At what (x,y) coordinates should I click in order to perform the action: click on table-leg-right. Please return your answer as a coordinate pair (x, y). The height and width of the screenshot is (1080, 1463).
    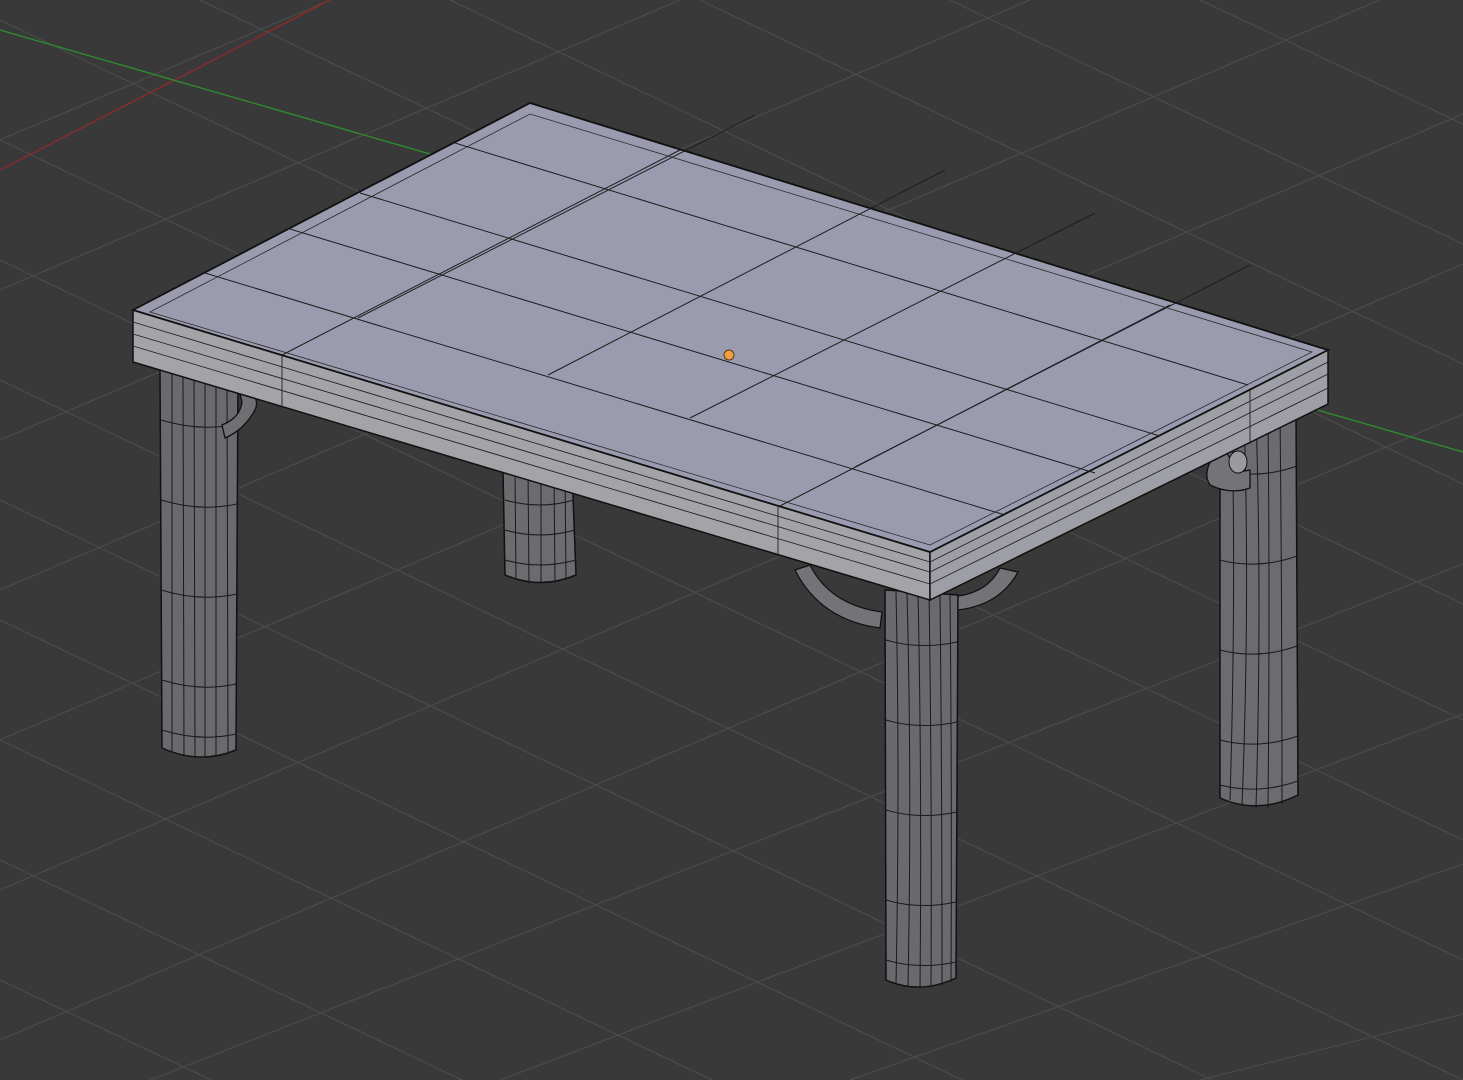
    Looking at the image, I should click on (1252, 610).